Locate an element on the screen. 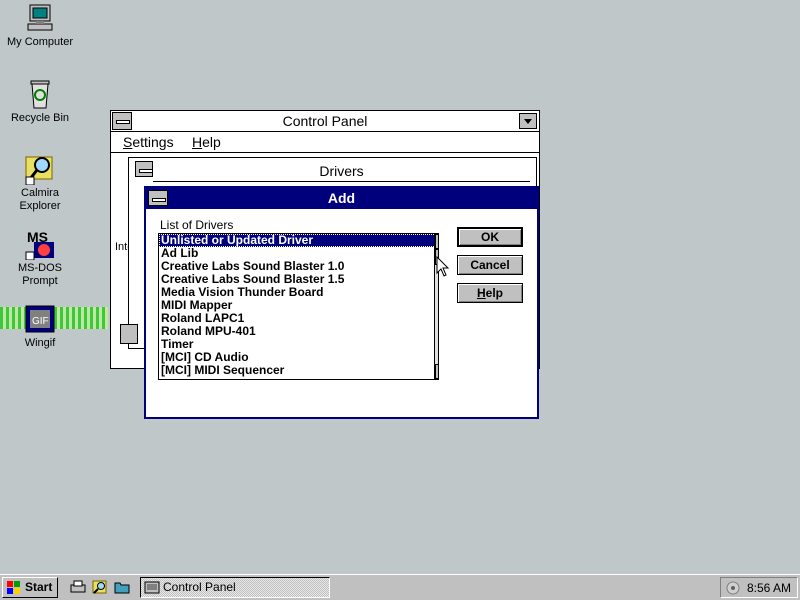  add-dialog-system-menu-button is located at coordinates (158, 198).